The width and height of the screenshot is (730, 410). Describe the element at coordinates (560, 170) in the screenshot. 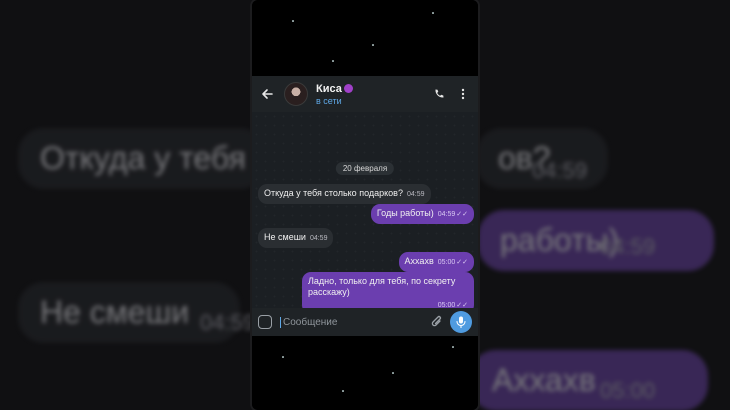

I see `bg-time-1: 04:59` at that location.